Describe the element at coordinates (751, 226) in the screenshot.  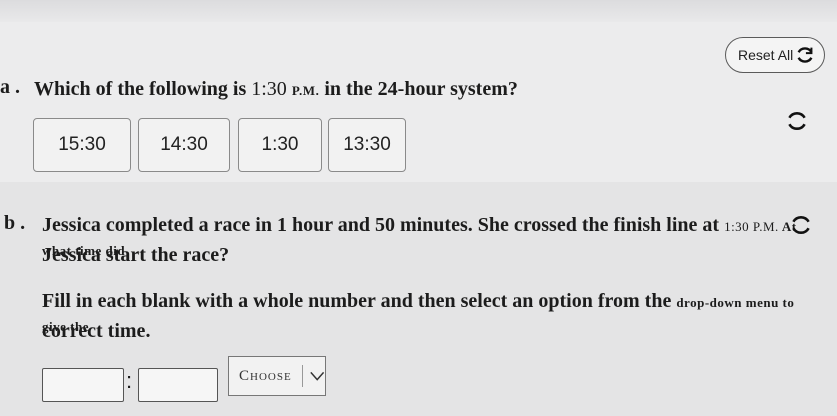
I see `question-time: 1:30 P.M.` at that location.